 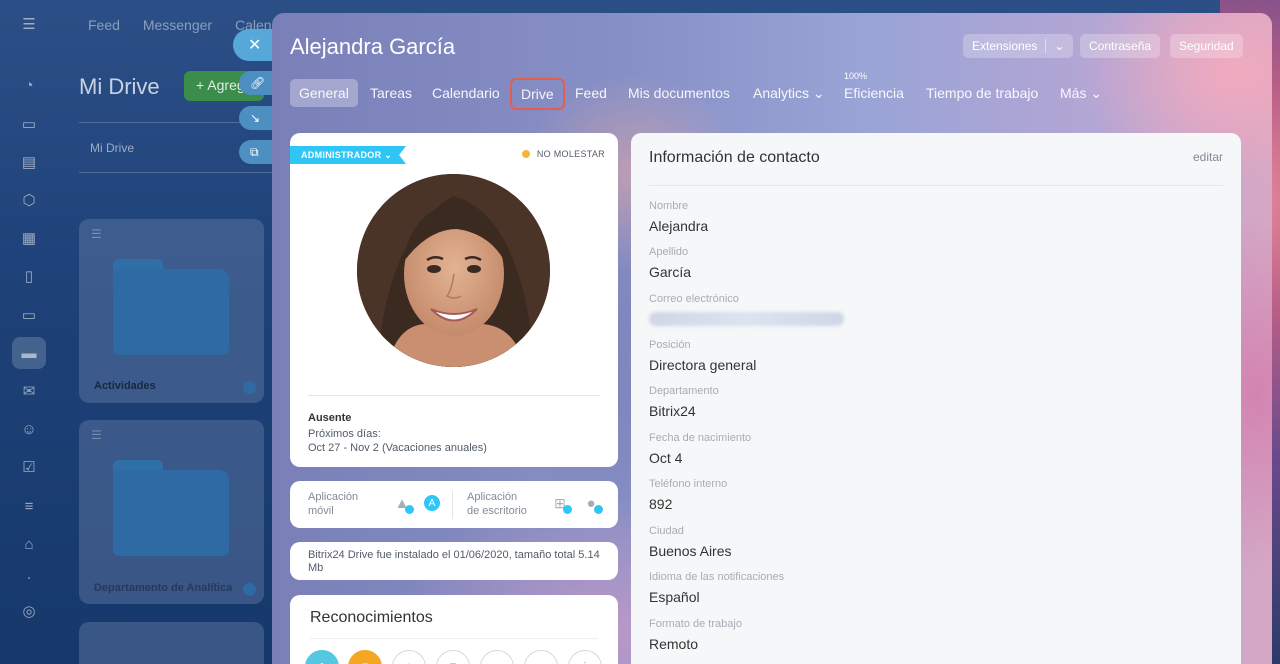 What do you see at coordinates (466, 93) in the screenshot?
I see `tab-calendar: Calendario` at bounding box center [466, 93].